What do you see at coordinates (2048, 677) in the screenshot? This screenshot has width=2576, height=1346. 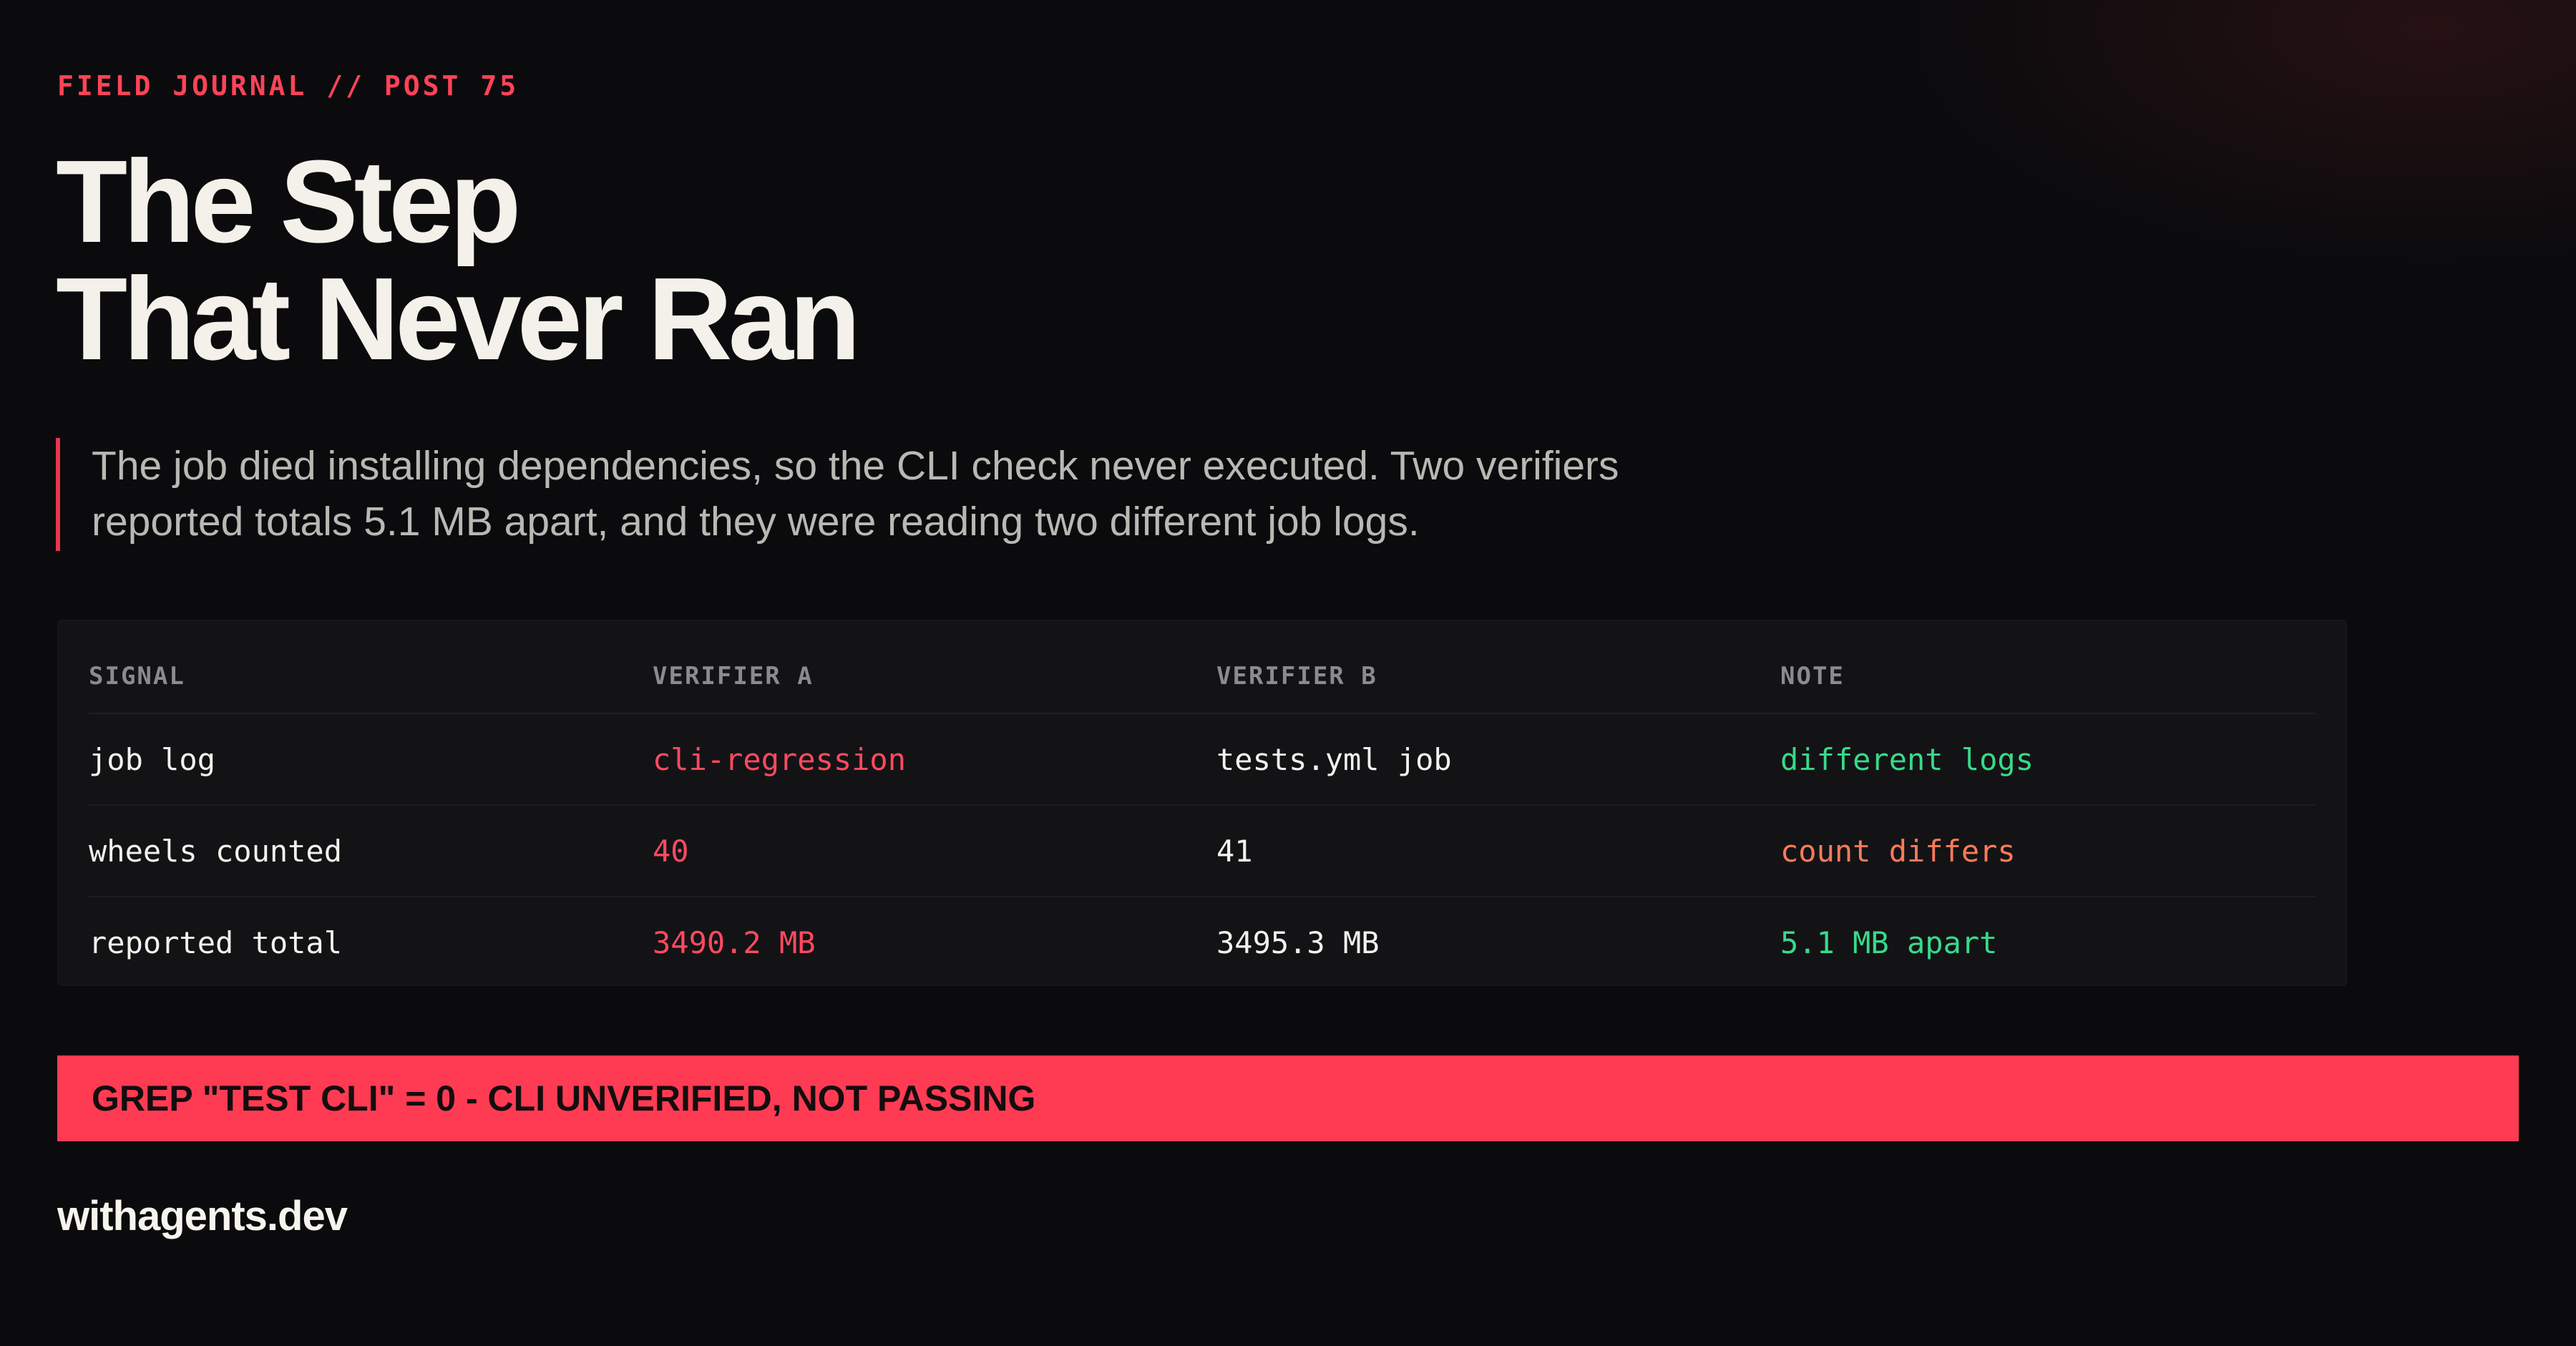 I see `column-header-note: NOTE` at bounding box center [2048, 677].